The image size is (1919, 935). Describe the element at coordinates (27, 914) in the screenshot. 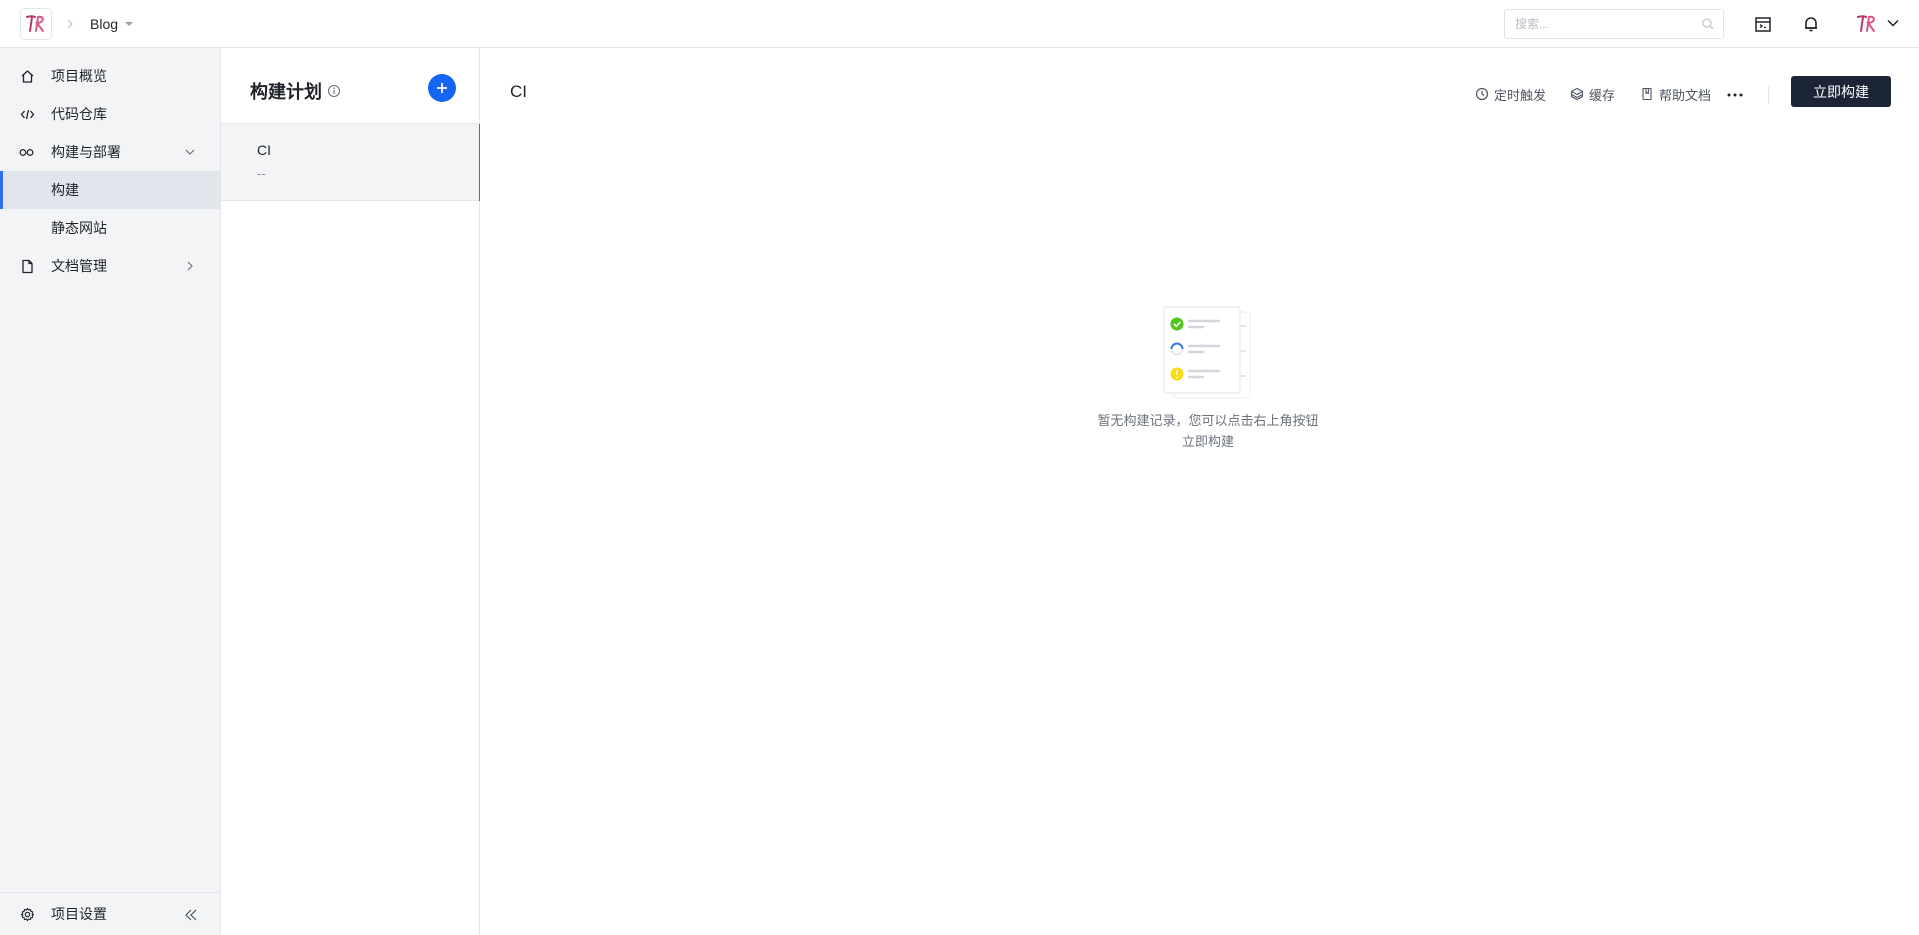

I see `gear-icon` at that location.